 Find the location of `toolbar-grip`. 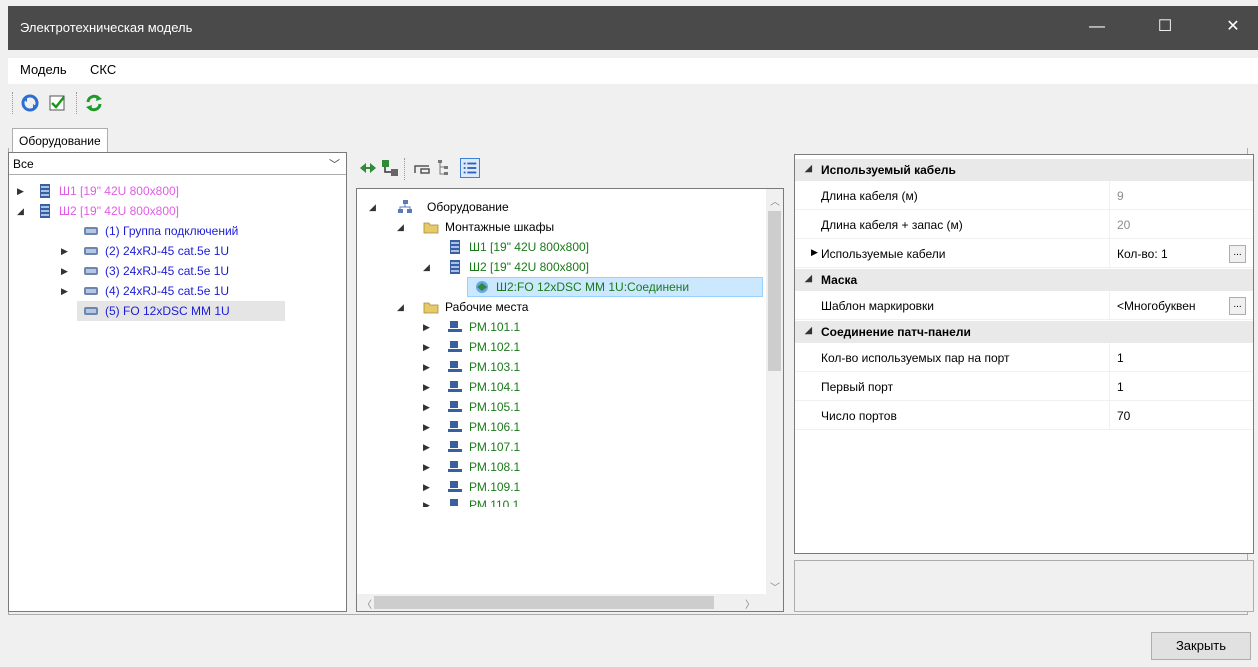

toolbar-grip is located at coordinates (13, 103).